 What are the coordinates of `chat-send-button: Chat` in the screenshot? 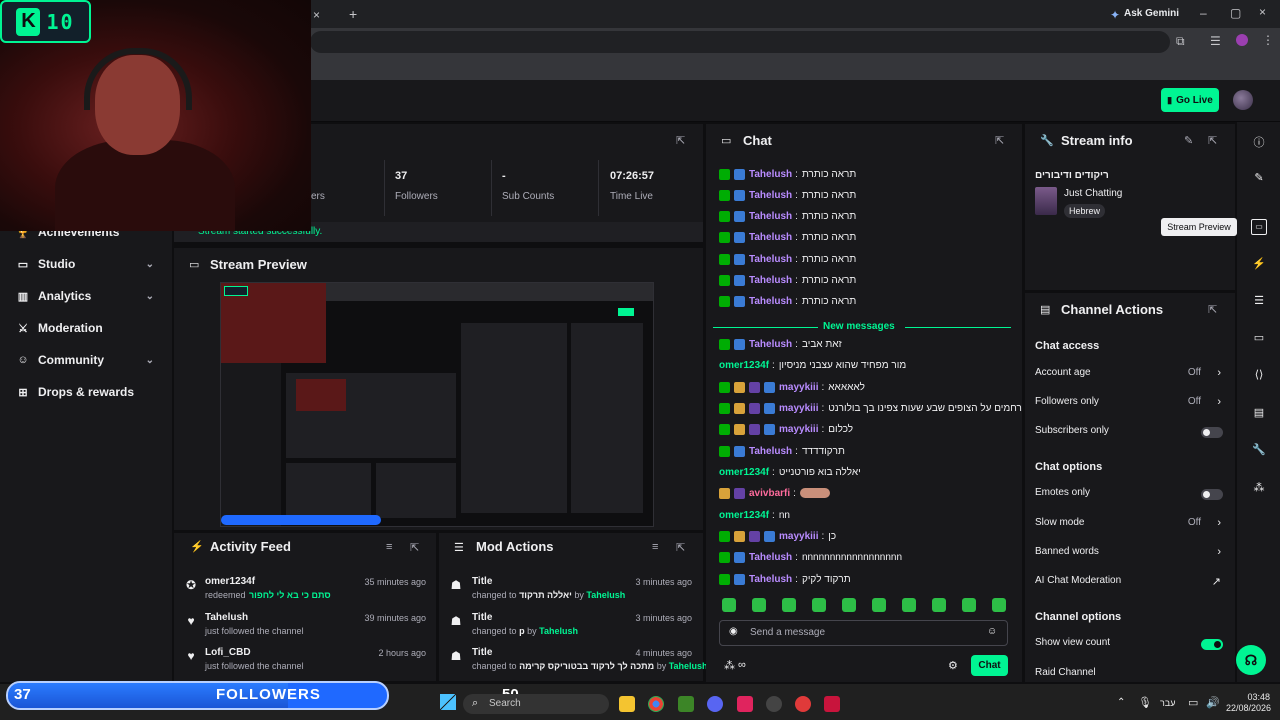 It's located at (989, 665).